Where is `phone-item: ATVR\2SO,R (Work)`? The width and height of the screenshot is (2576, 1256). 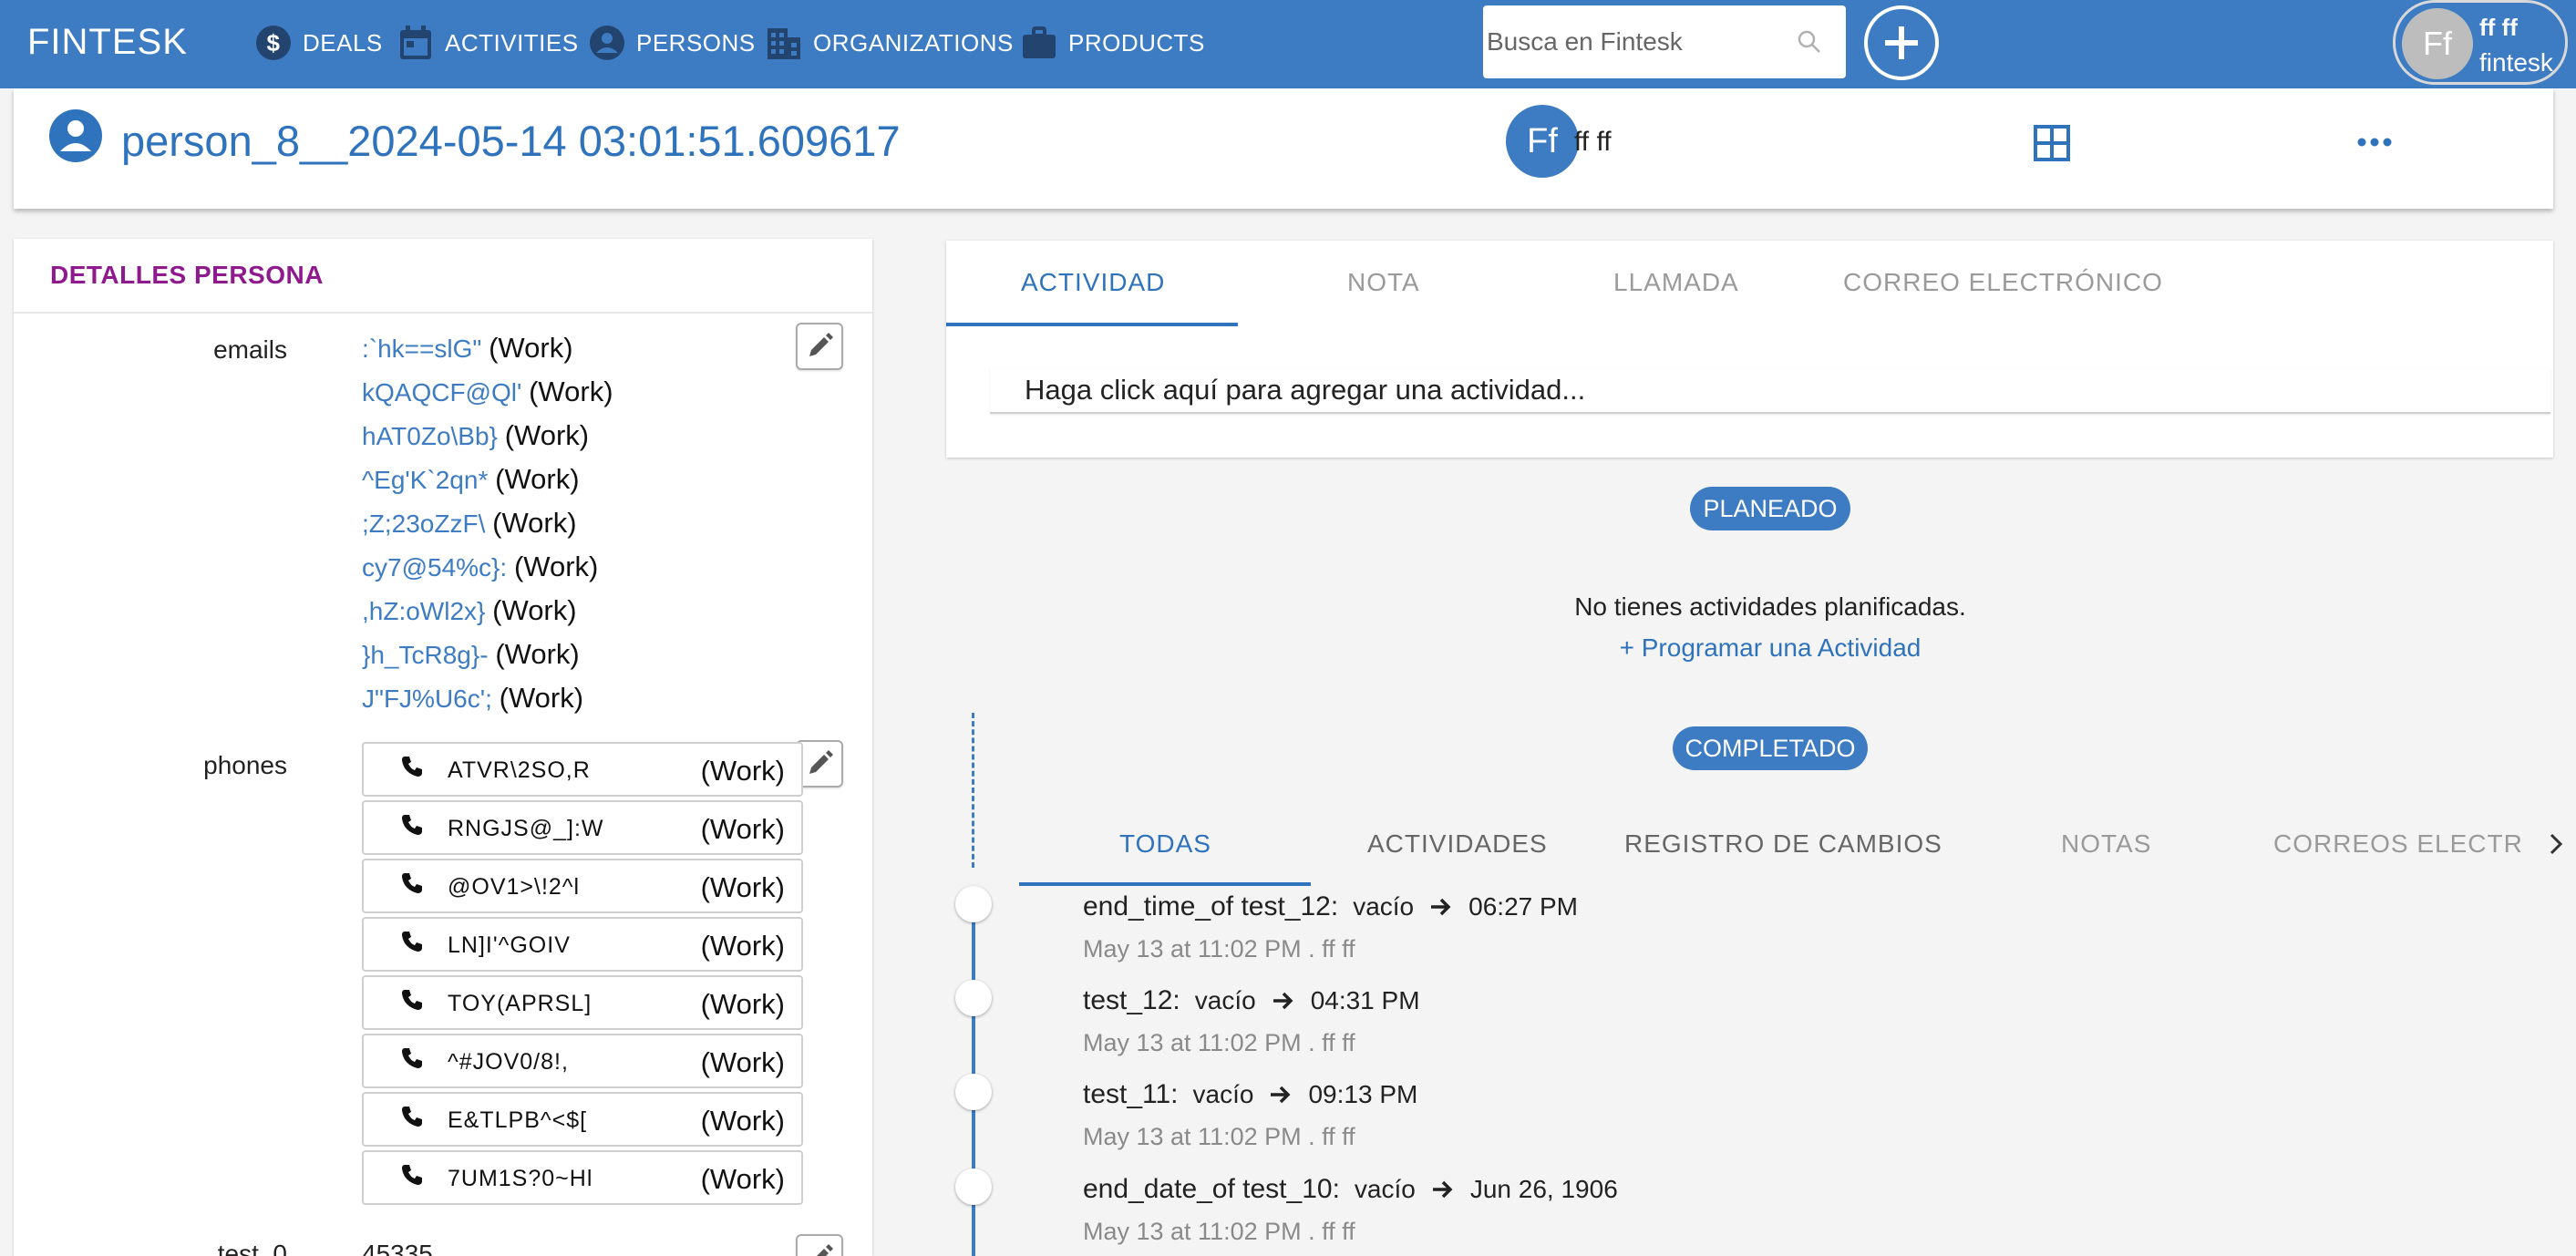 phone-item: ATVR\2SO,R (Work) is located at coordinates (582, 769).